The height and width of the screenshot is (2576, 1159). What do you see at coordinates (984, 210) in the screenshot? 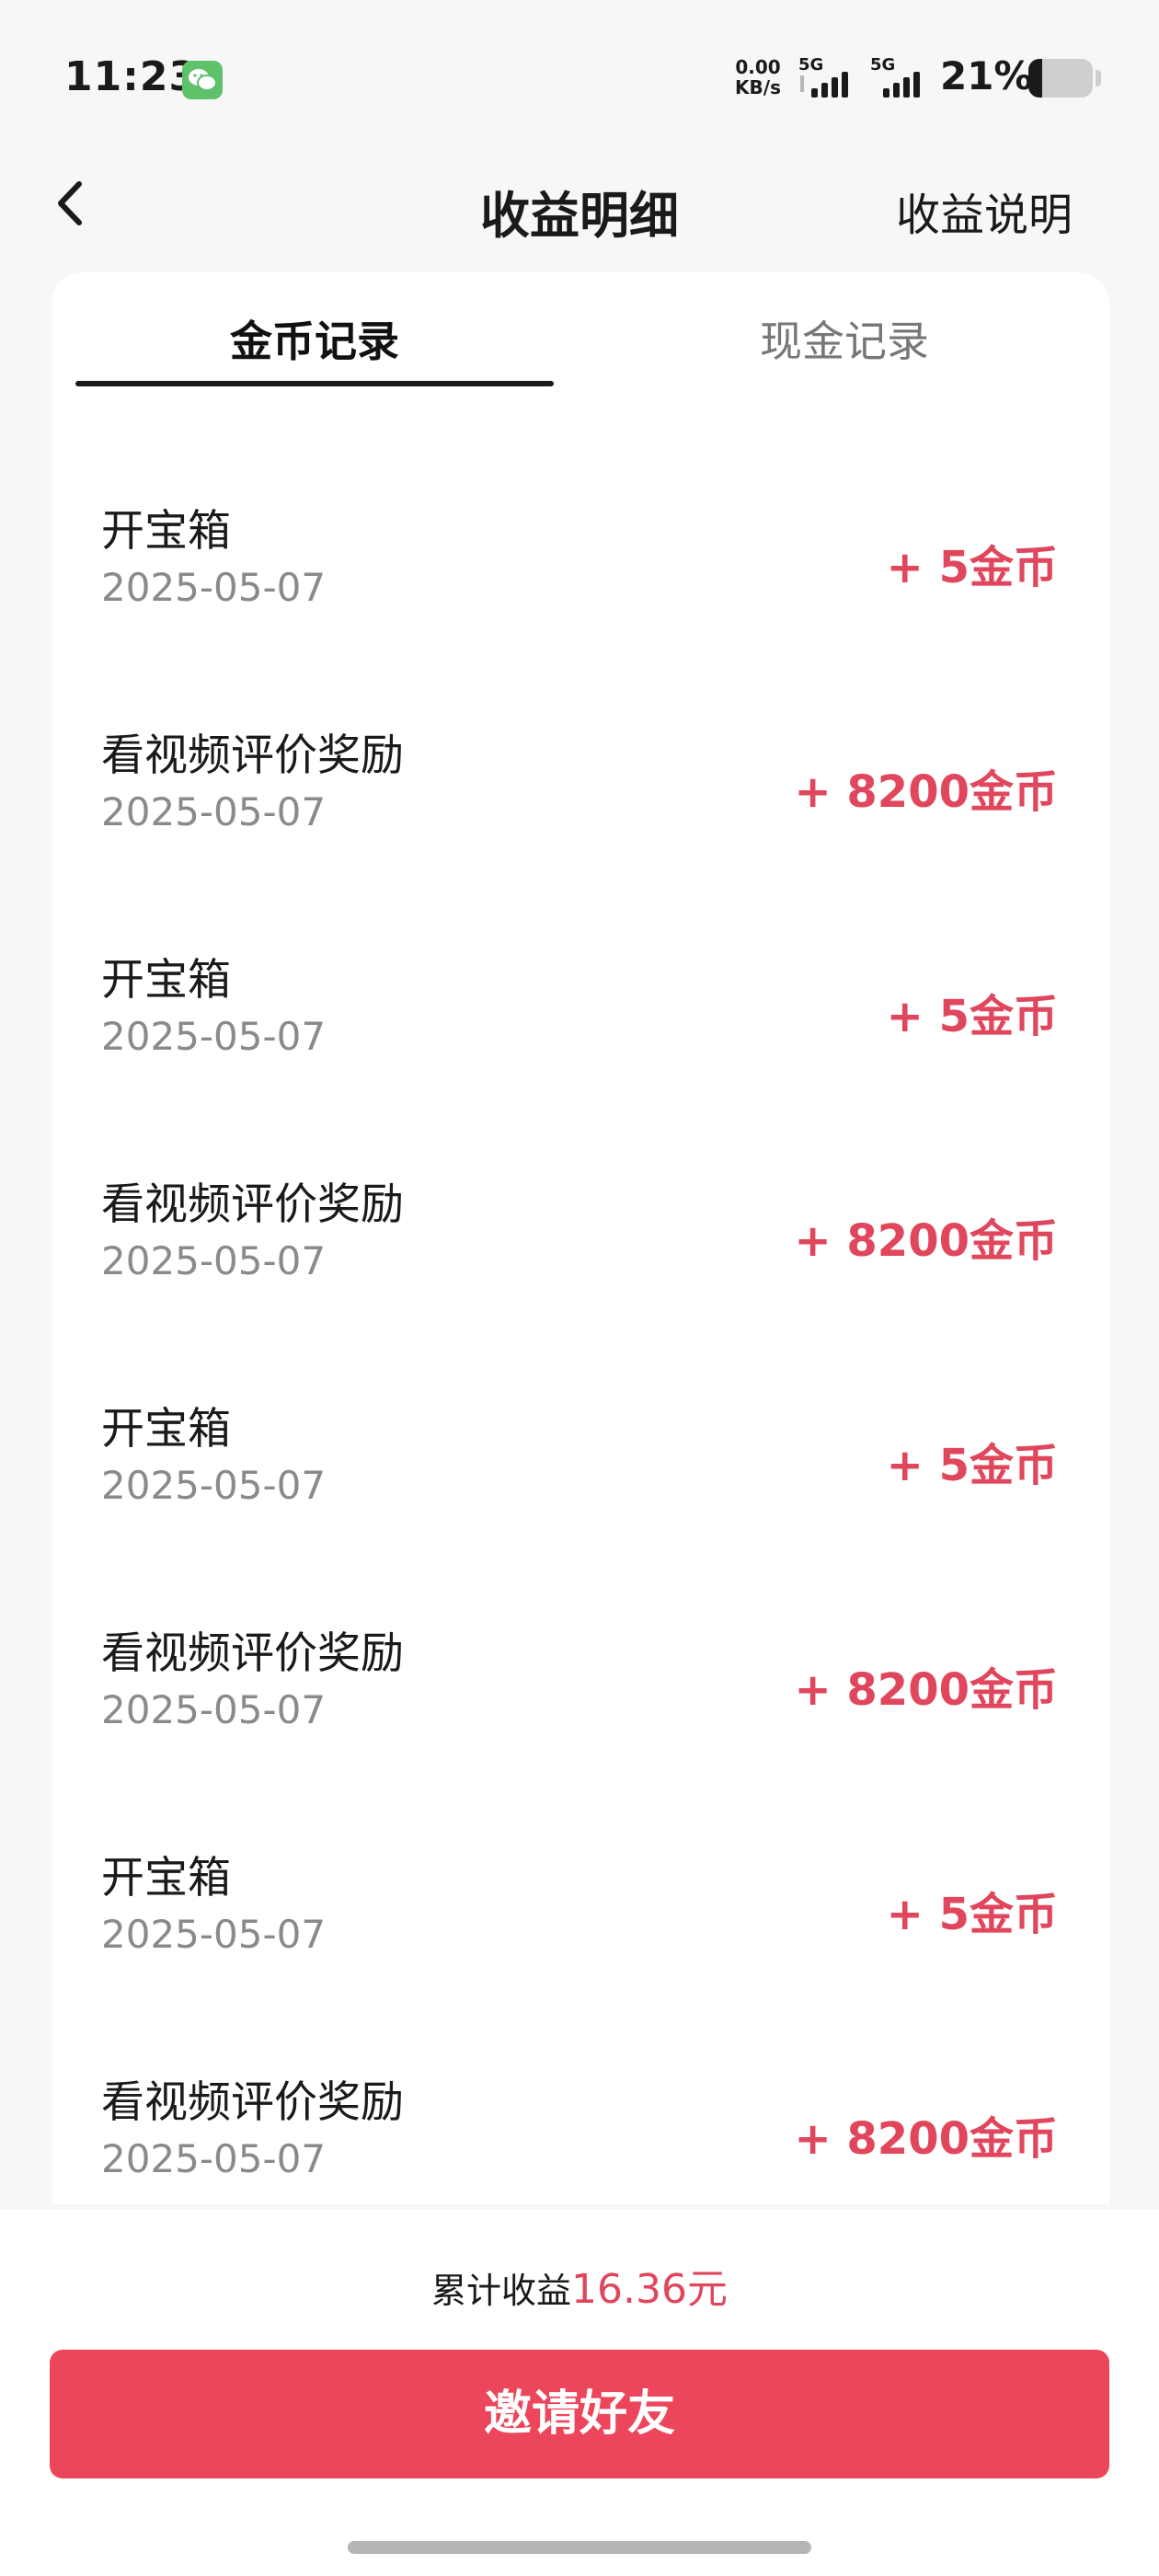
I see `earnings-explanation-link: 收益说明` at bounding box center [984, 210].